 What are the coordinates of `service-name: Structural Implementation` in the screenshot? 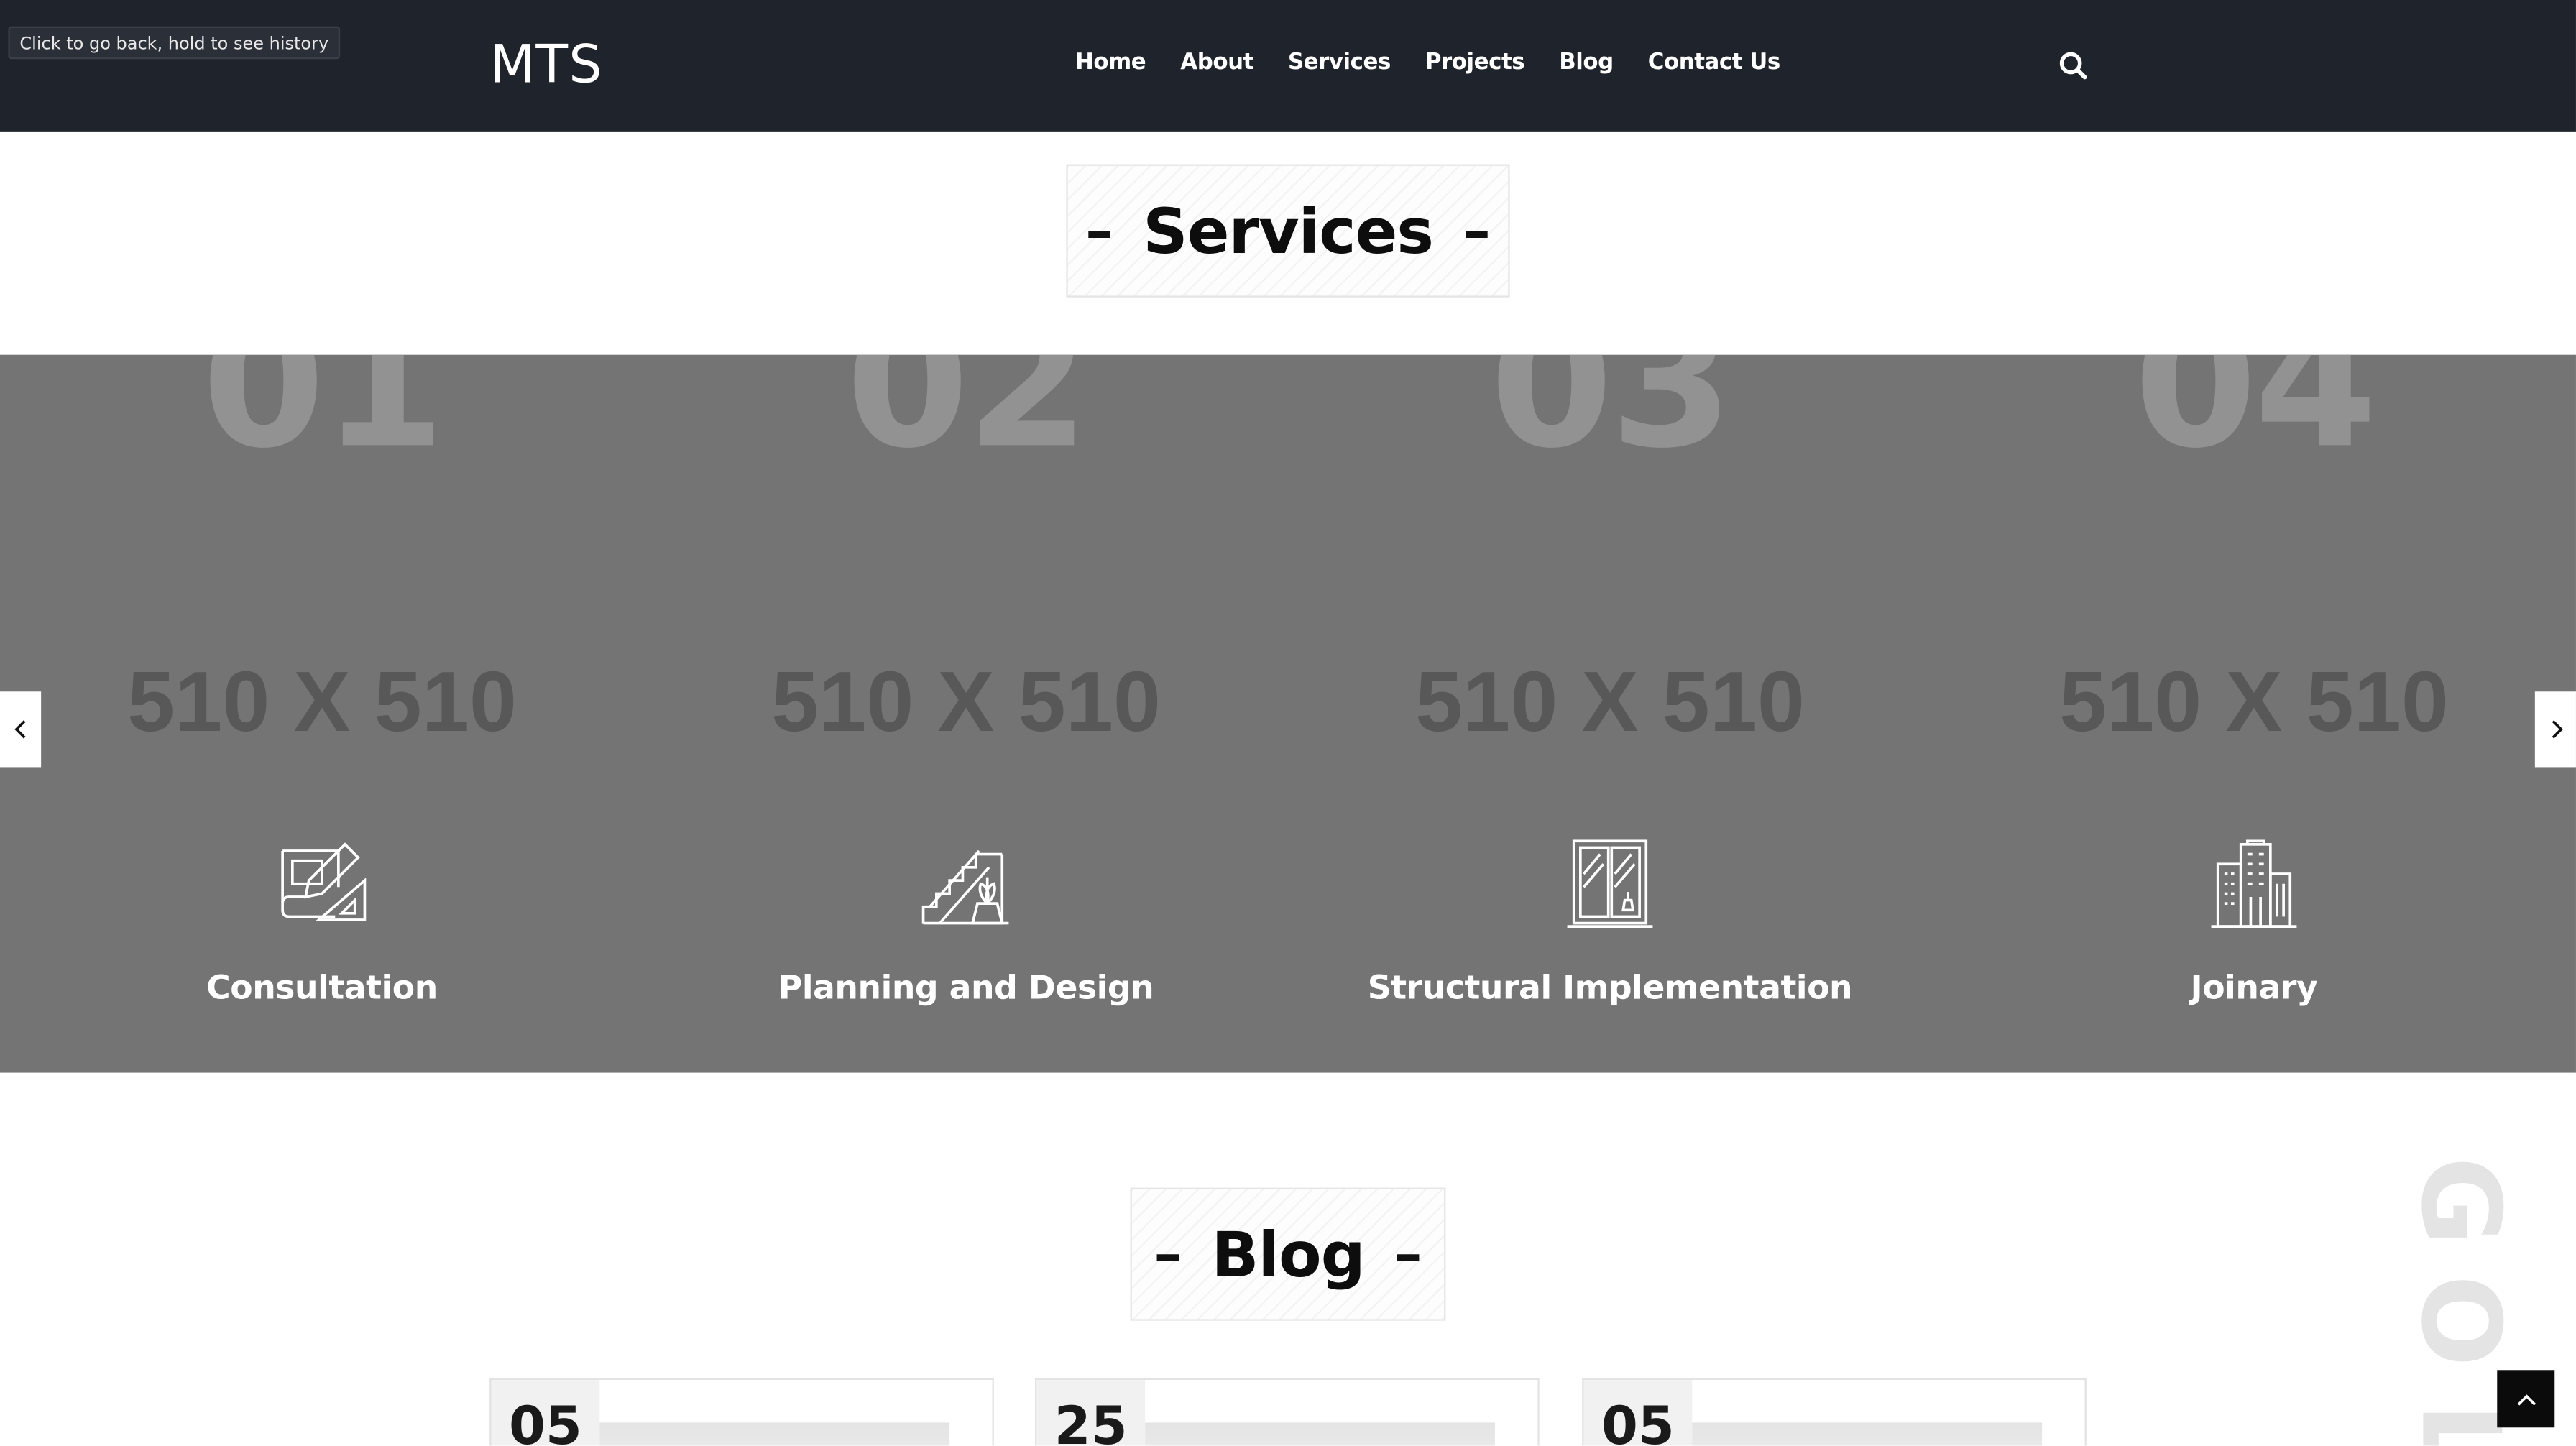 It's located at (1610, 987).